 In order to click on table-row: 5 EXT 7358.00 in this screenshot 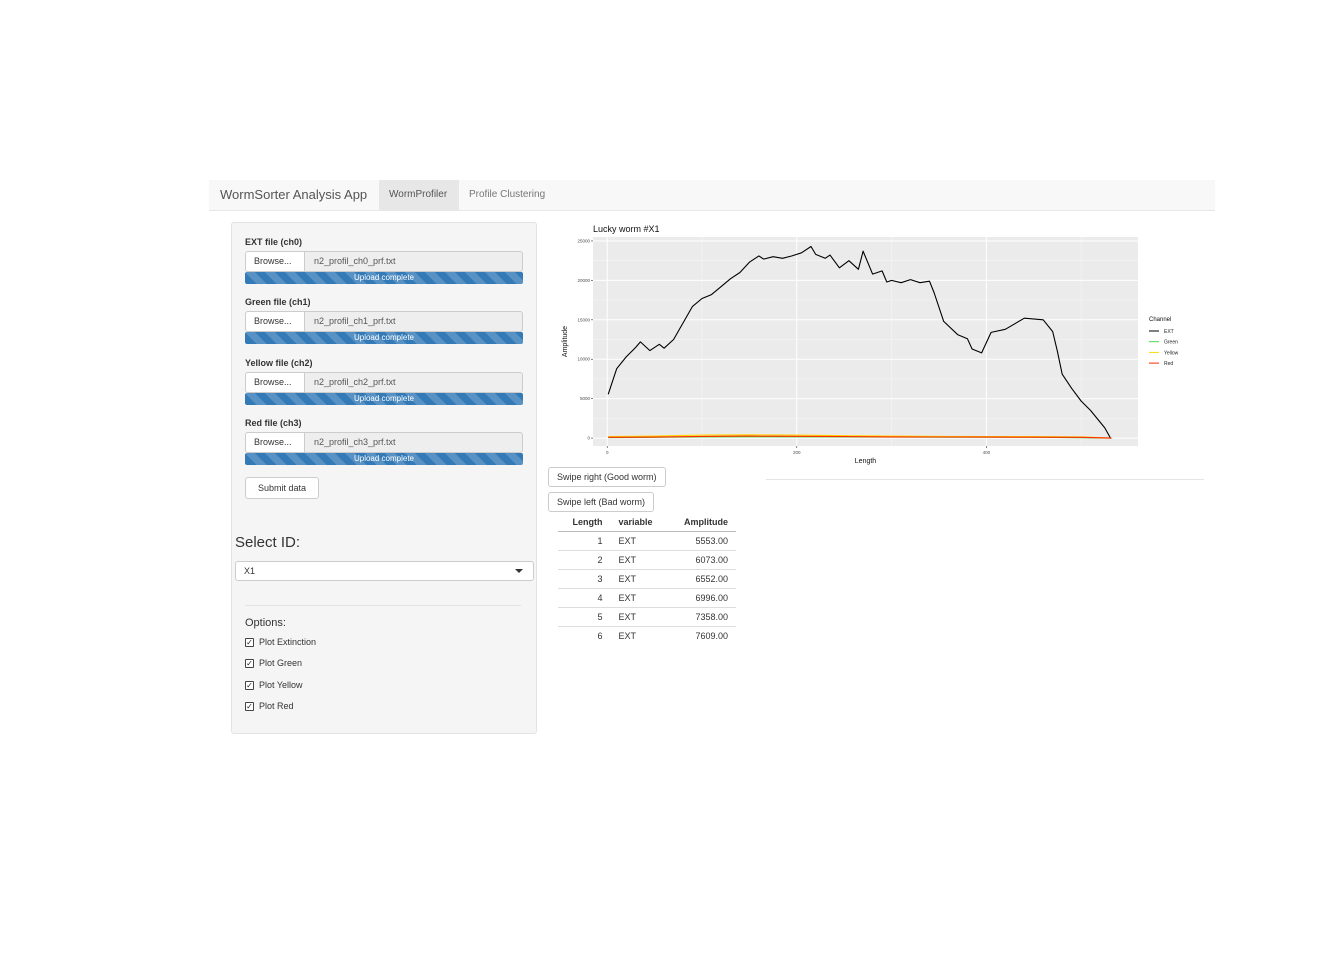, I will do `click(647, 616)`.